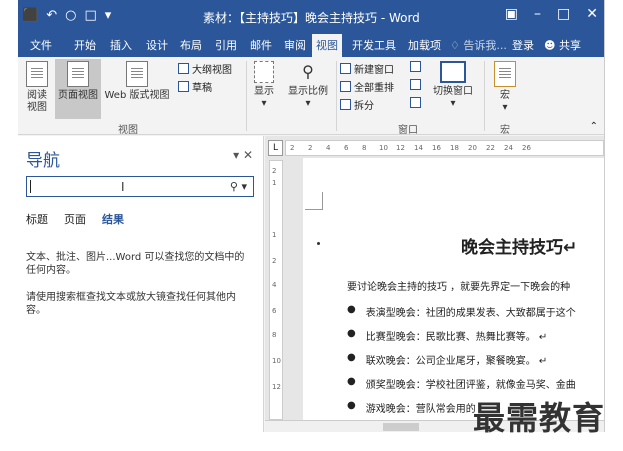 This screenshot has width=623, height=451. What do you see at coordinates (41, 45) in the screenshot?
I see `tab-file: 文件` at bounding box center [41, 45].